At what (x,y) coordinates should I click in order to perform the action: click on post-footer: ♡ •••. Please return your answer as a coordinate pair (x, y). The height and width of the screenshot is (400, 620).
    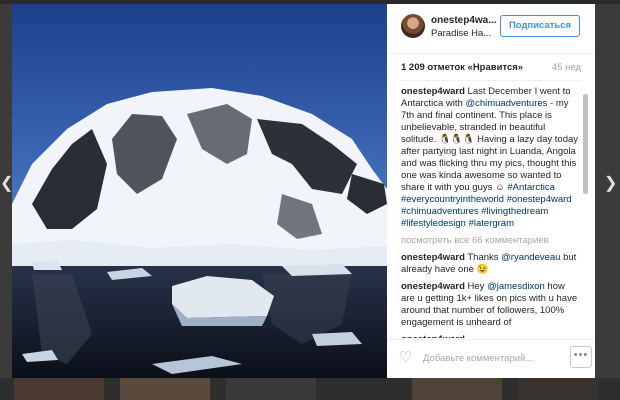
    Looking at the image, I should click on (491, 358).